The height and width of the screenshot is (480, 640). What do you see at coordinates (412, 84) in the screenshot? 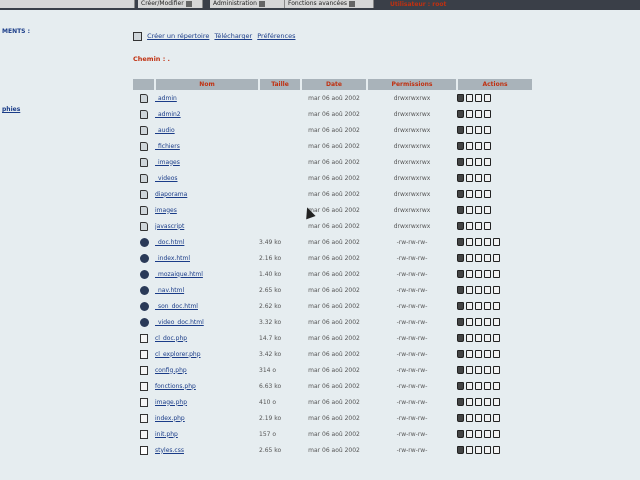
I see `header-permissions: Permissions` at bounding box center [412, 84].